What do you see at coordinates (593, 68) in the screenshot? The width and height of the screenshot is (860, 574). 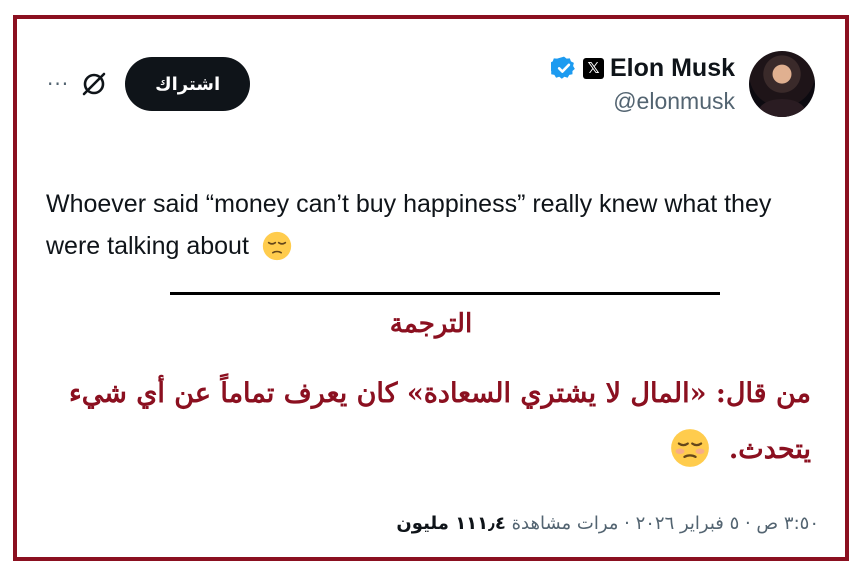 I see `x-logo-icon: 𝕏` at bounding box center [593, 68].